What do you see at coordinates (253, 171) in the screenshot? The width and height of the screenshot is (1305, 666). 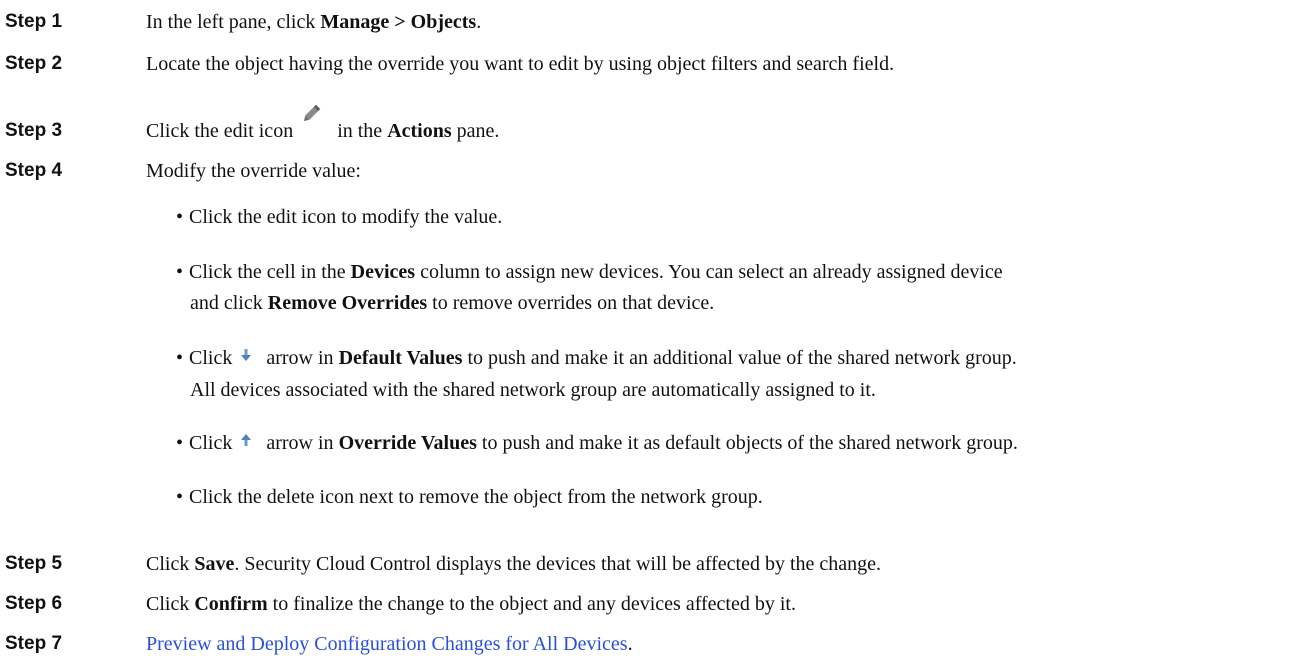 I see `step-4-text: Modify the override value:` at bounding box center [253, 171].